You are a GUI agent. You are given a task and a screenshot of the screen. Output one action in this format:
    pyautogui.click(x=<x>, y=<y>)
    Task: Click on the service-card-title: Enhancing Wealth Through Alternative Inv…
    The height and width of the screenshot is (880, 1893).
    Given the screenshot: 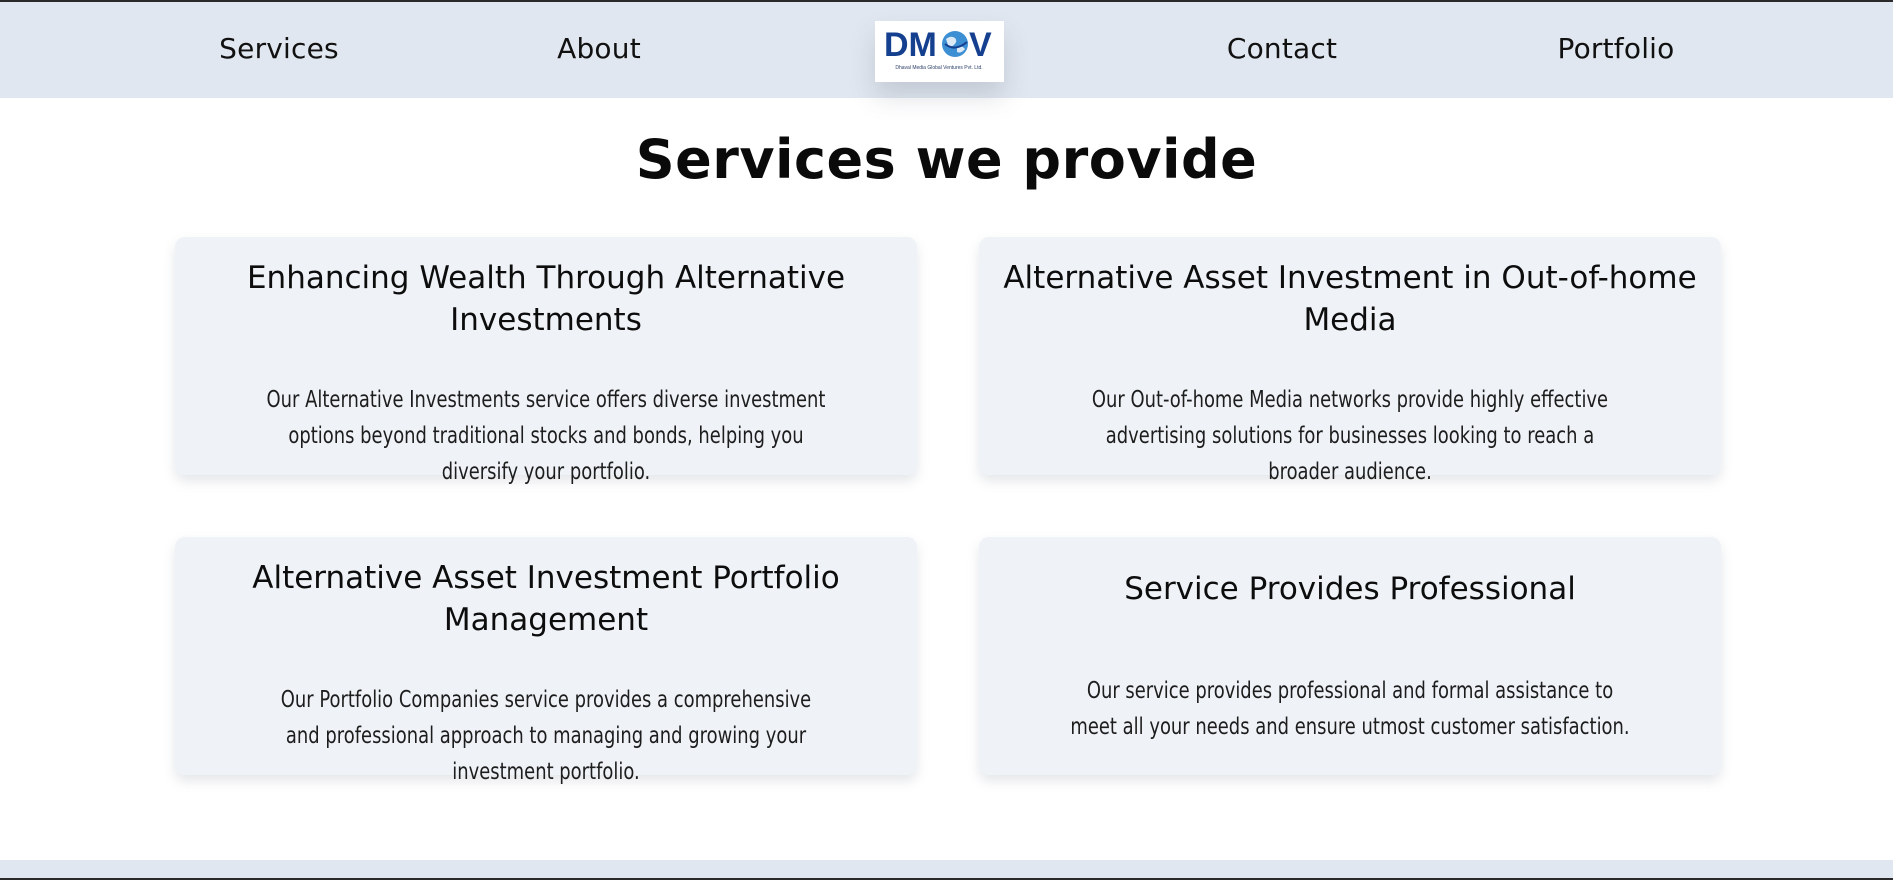 What is the action you would take?
    pyautogui.click(x=546, y=299)
    